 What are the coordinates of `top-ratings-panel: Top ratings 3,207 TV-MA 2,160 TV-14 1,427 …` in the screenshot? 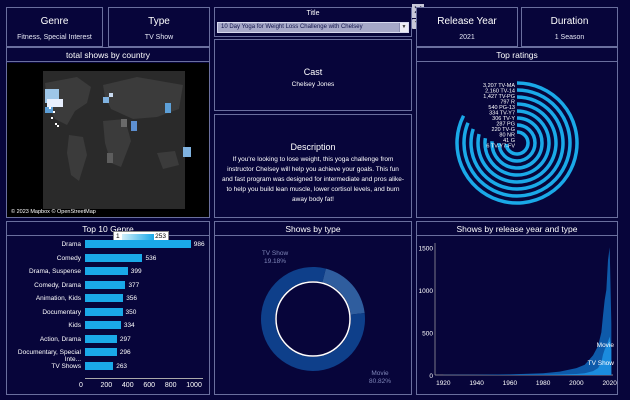 It's located at (517, 132).